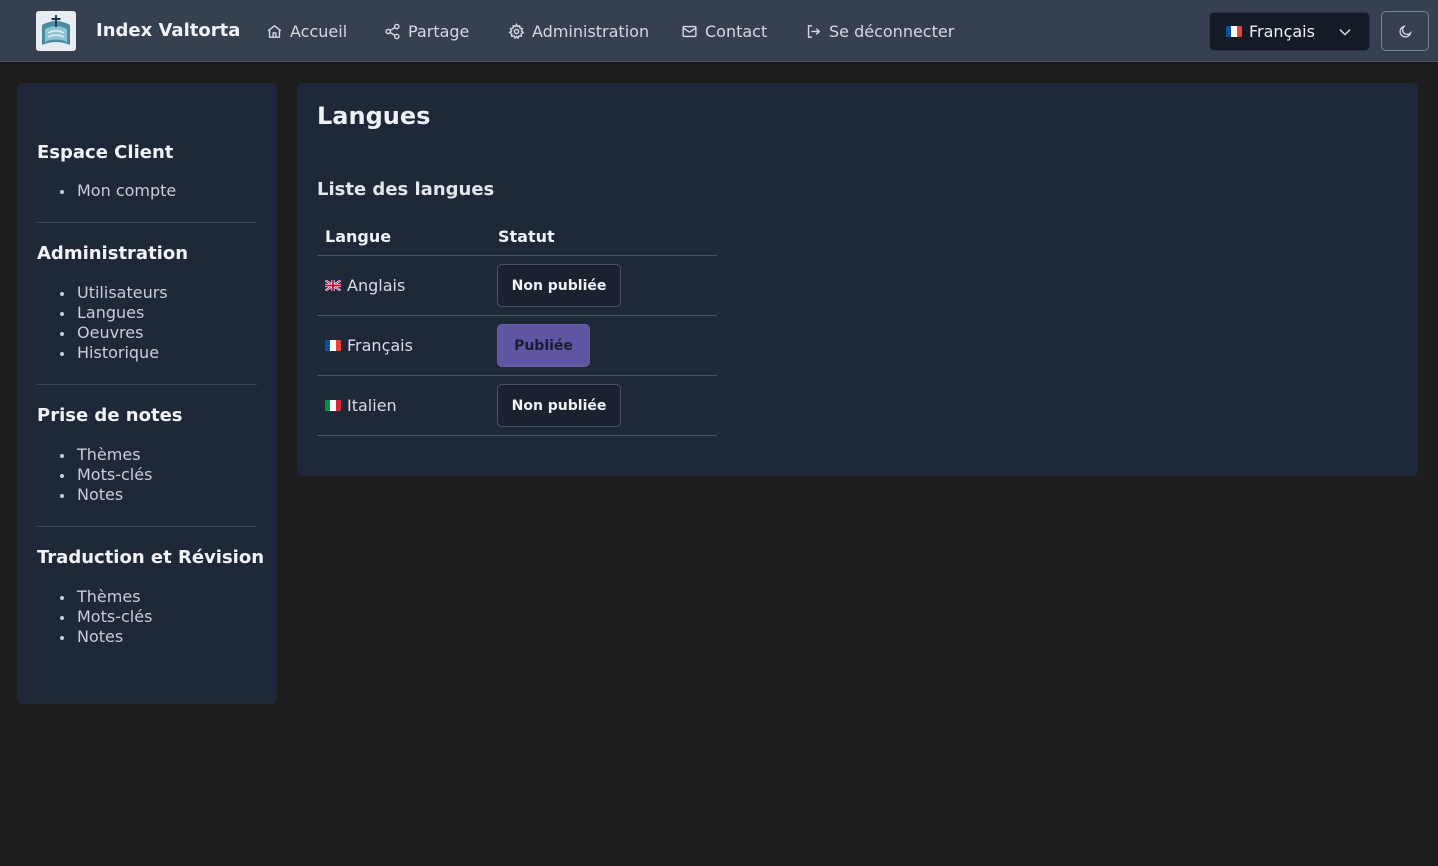 This screenshot has height=866, width=1438. I want to click on sidebar-list: Mon compte, so click(147, 191).